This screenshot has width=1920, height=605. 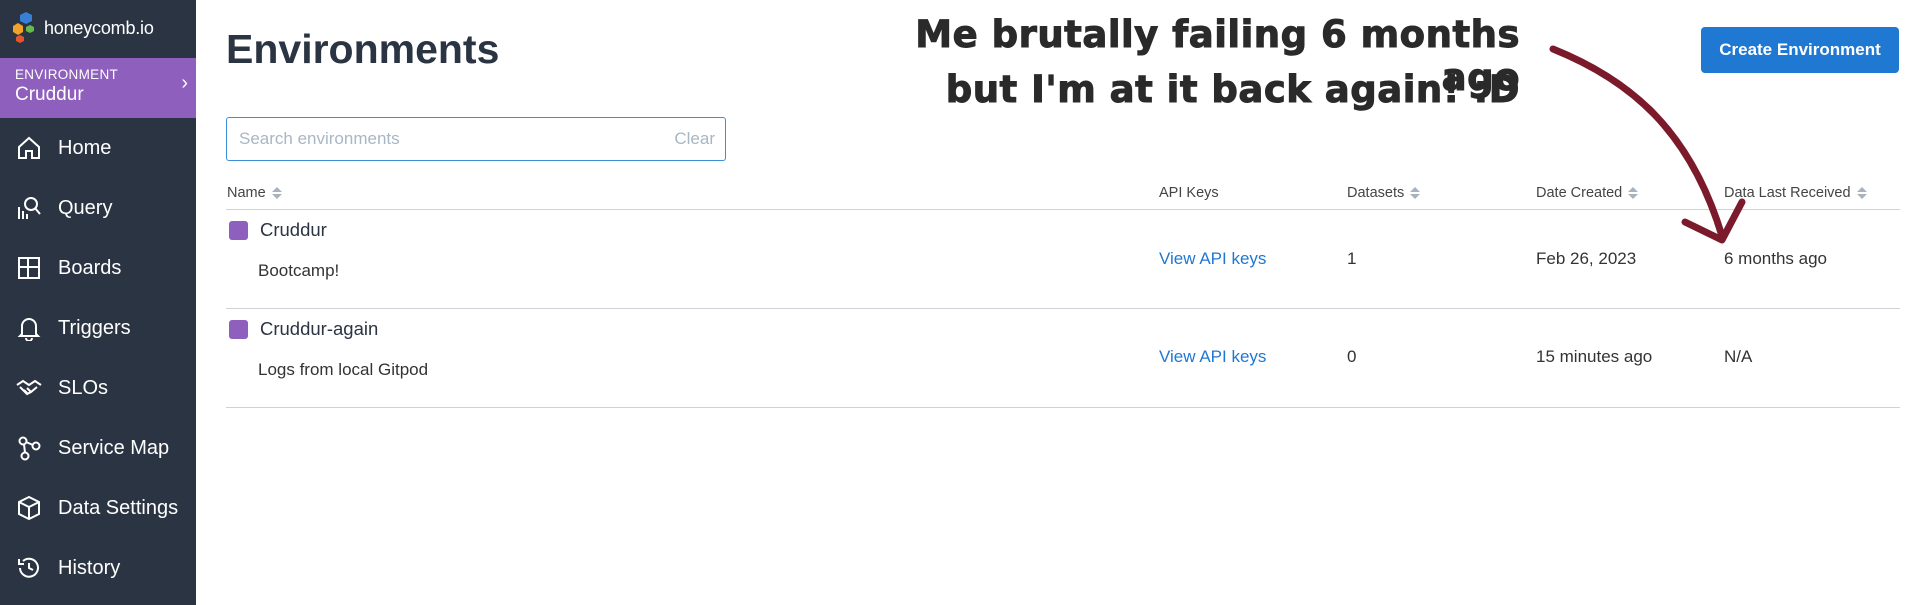 I want to click on sidebar-item-label: Service Map, so click(x=114, y=447).